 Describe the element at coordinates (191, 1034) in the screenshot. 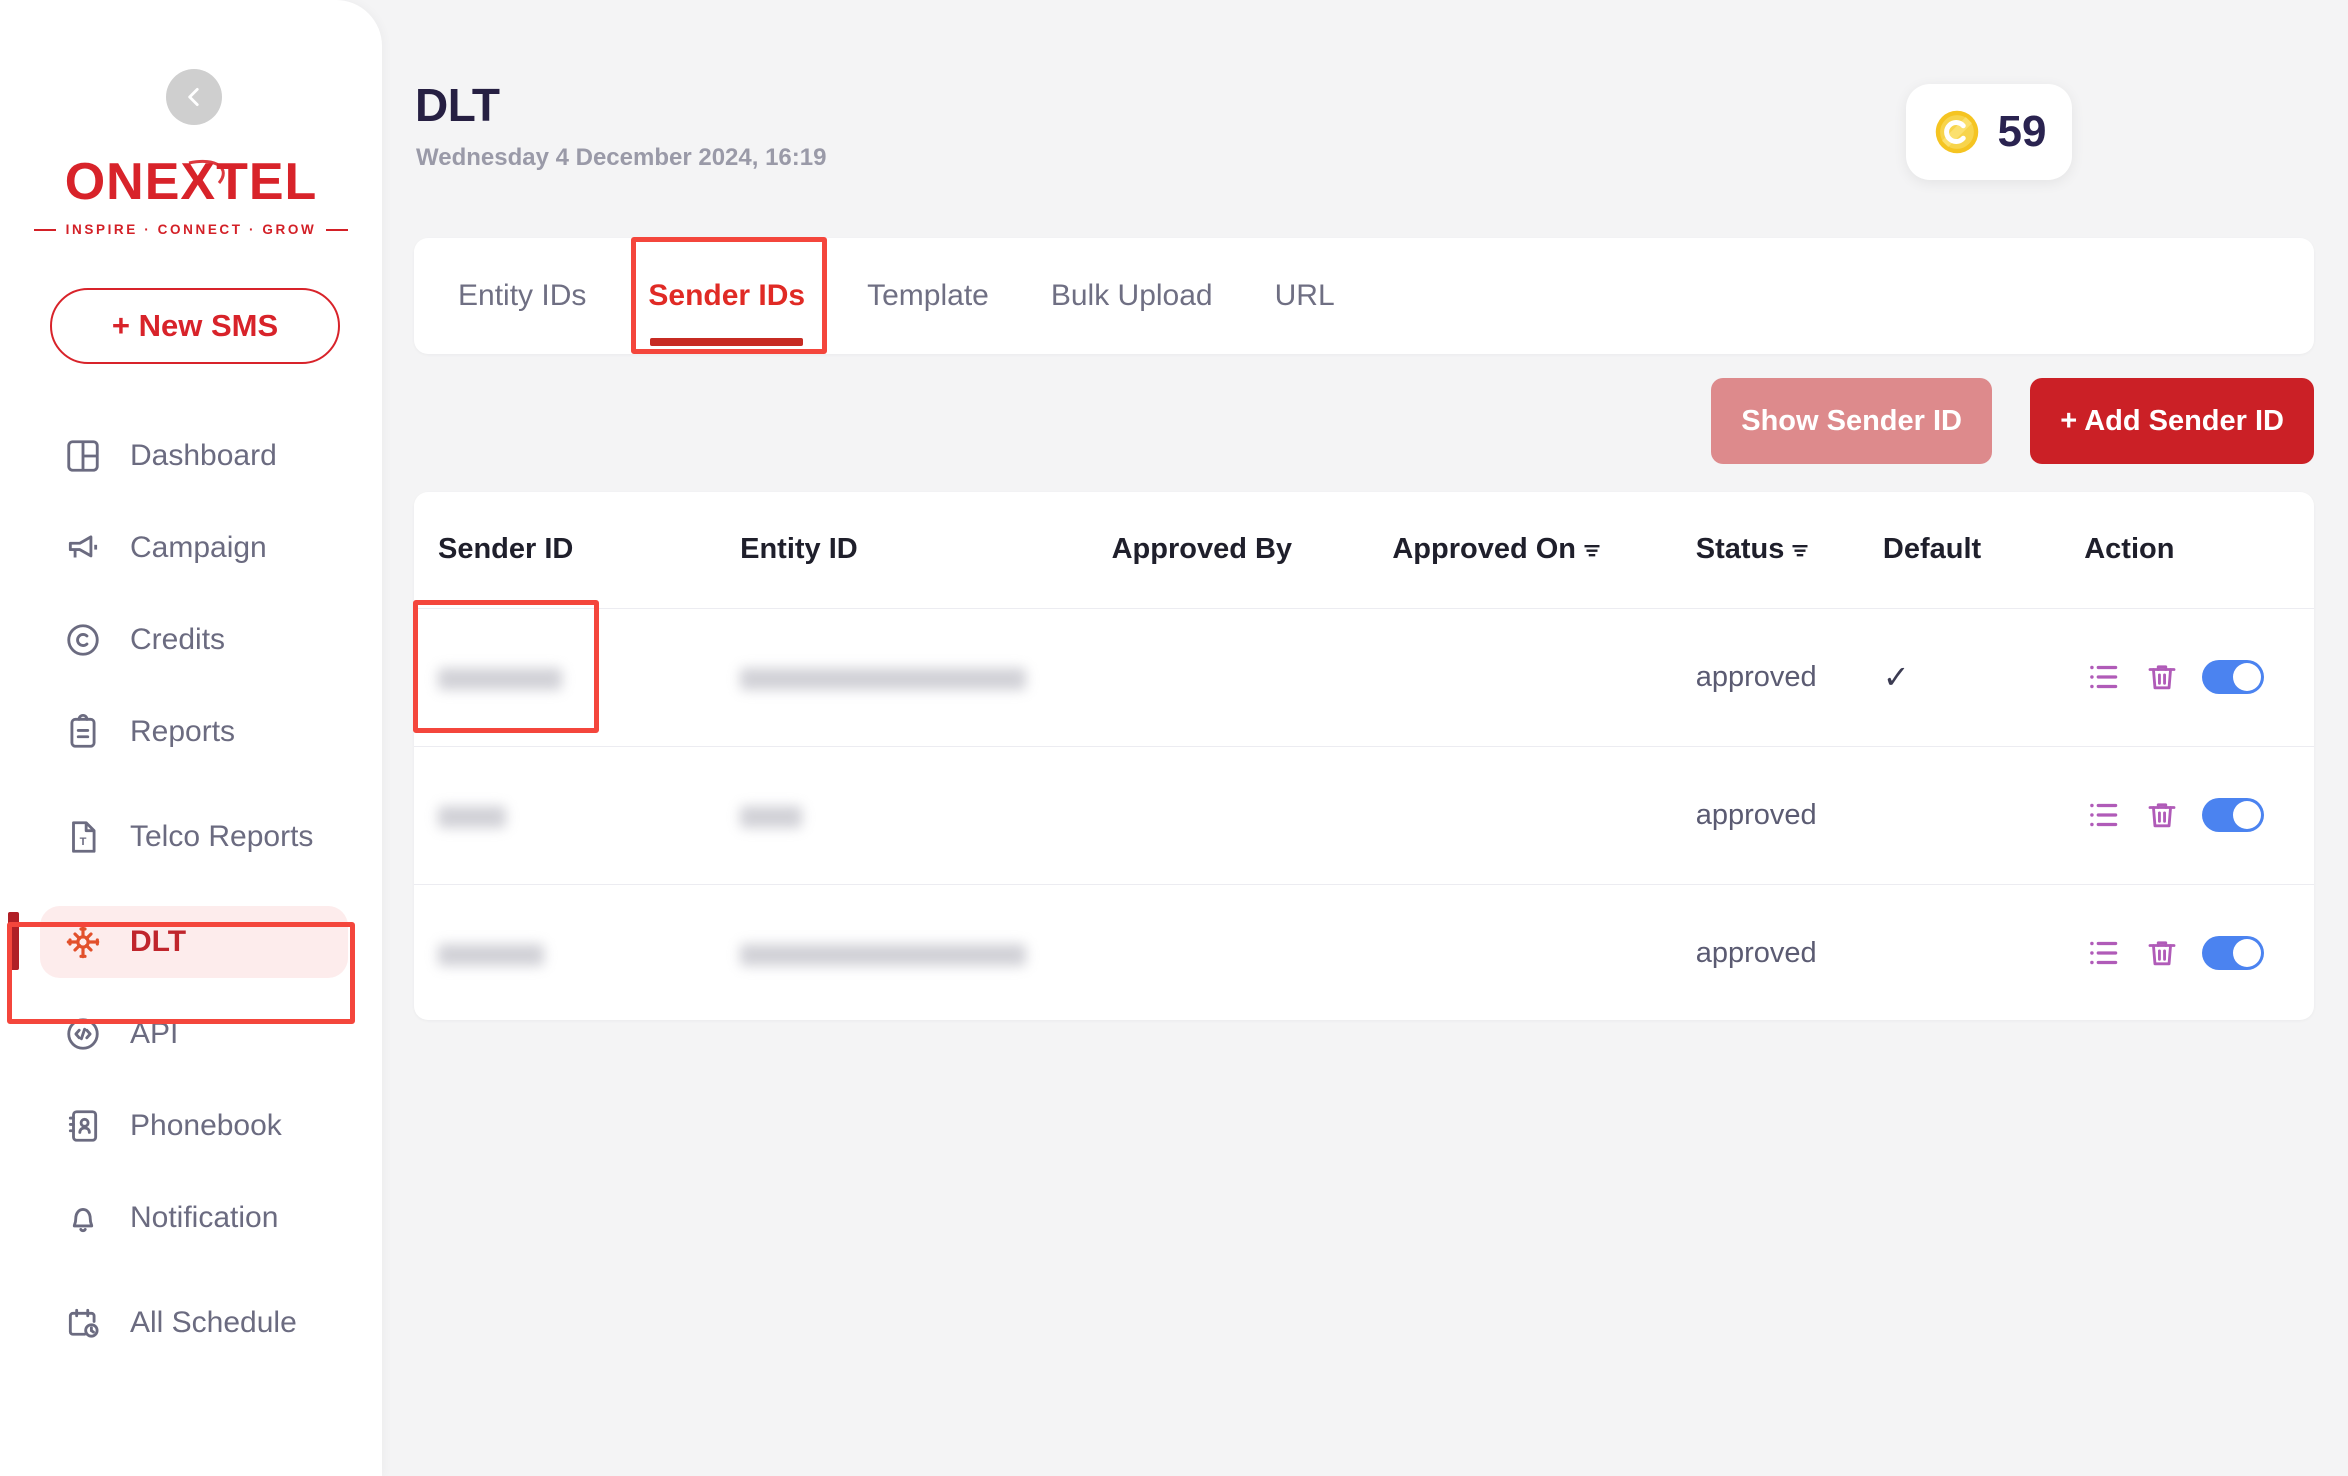

I see `sidebar-item-api: API` at that location.